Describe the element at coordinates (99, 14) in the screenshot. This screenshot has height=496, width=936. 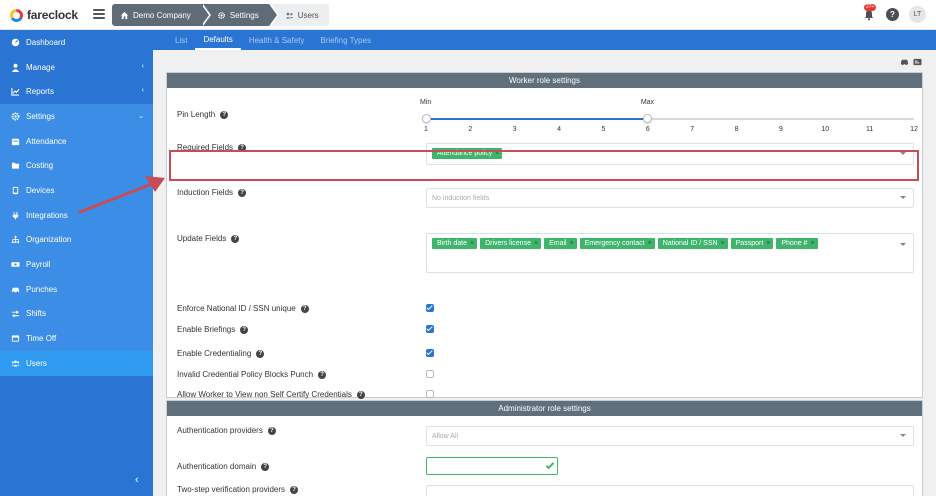
I see `menu-toggle-button` at that location.